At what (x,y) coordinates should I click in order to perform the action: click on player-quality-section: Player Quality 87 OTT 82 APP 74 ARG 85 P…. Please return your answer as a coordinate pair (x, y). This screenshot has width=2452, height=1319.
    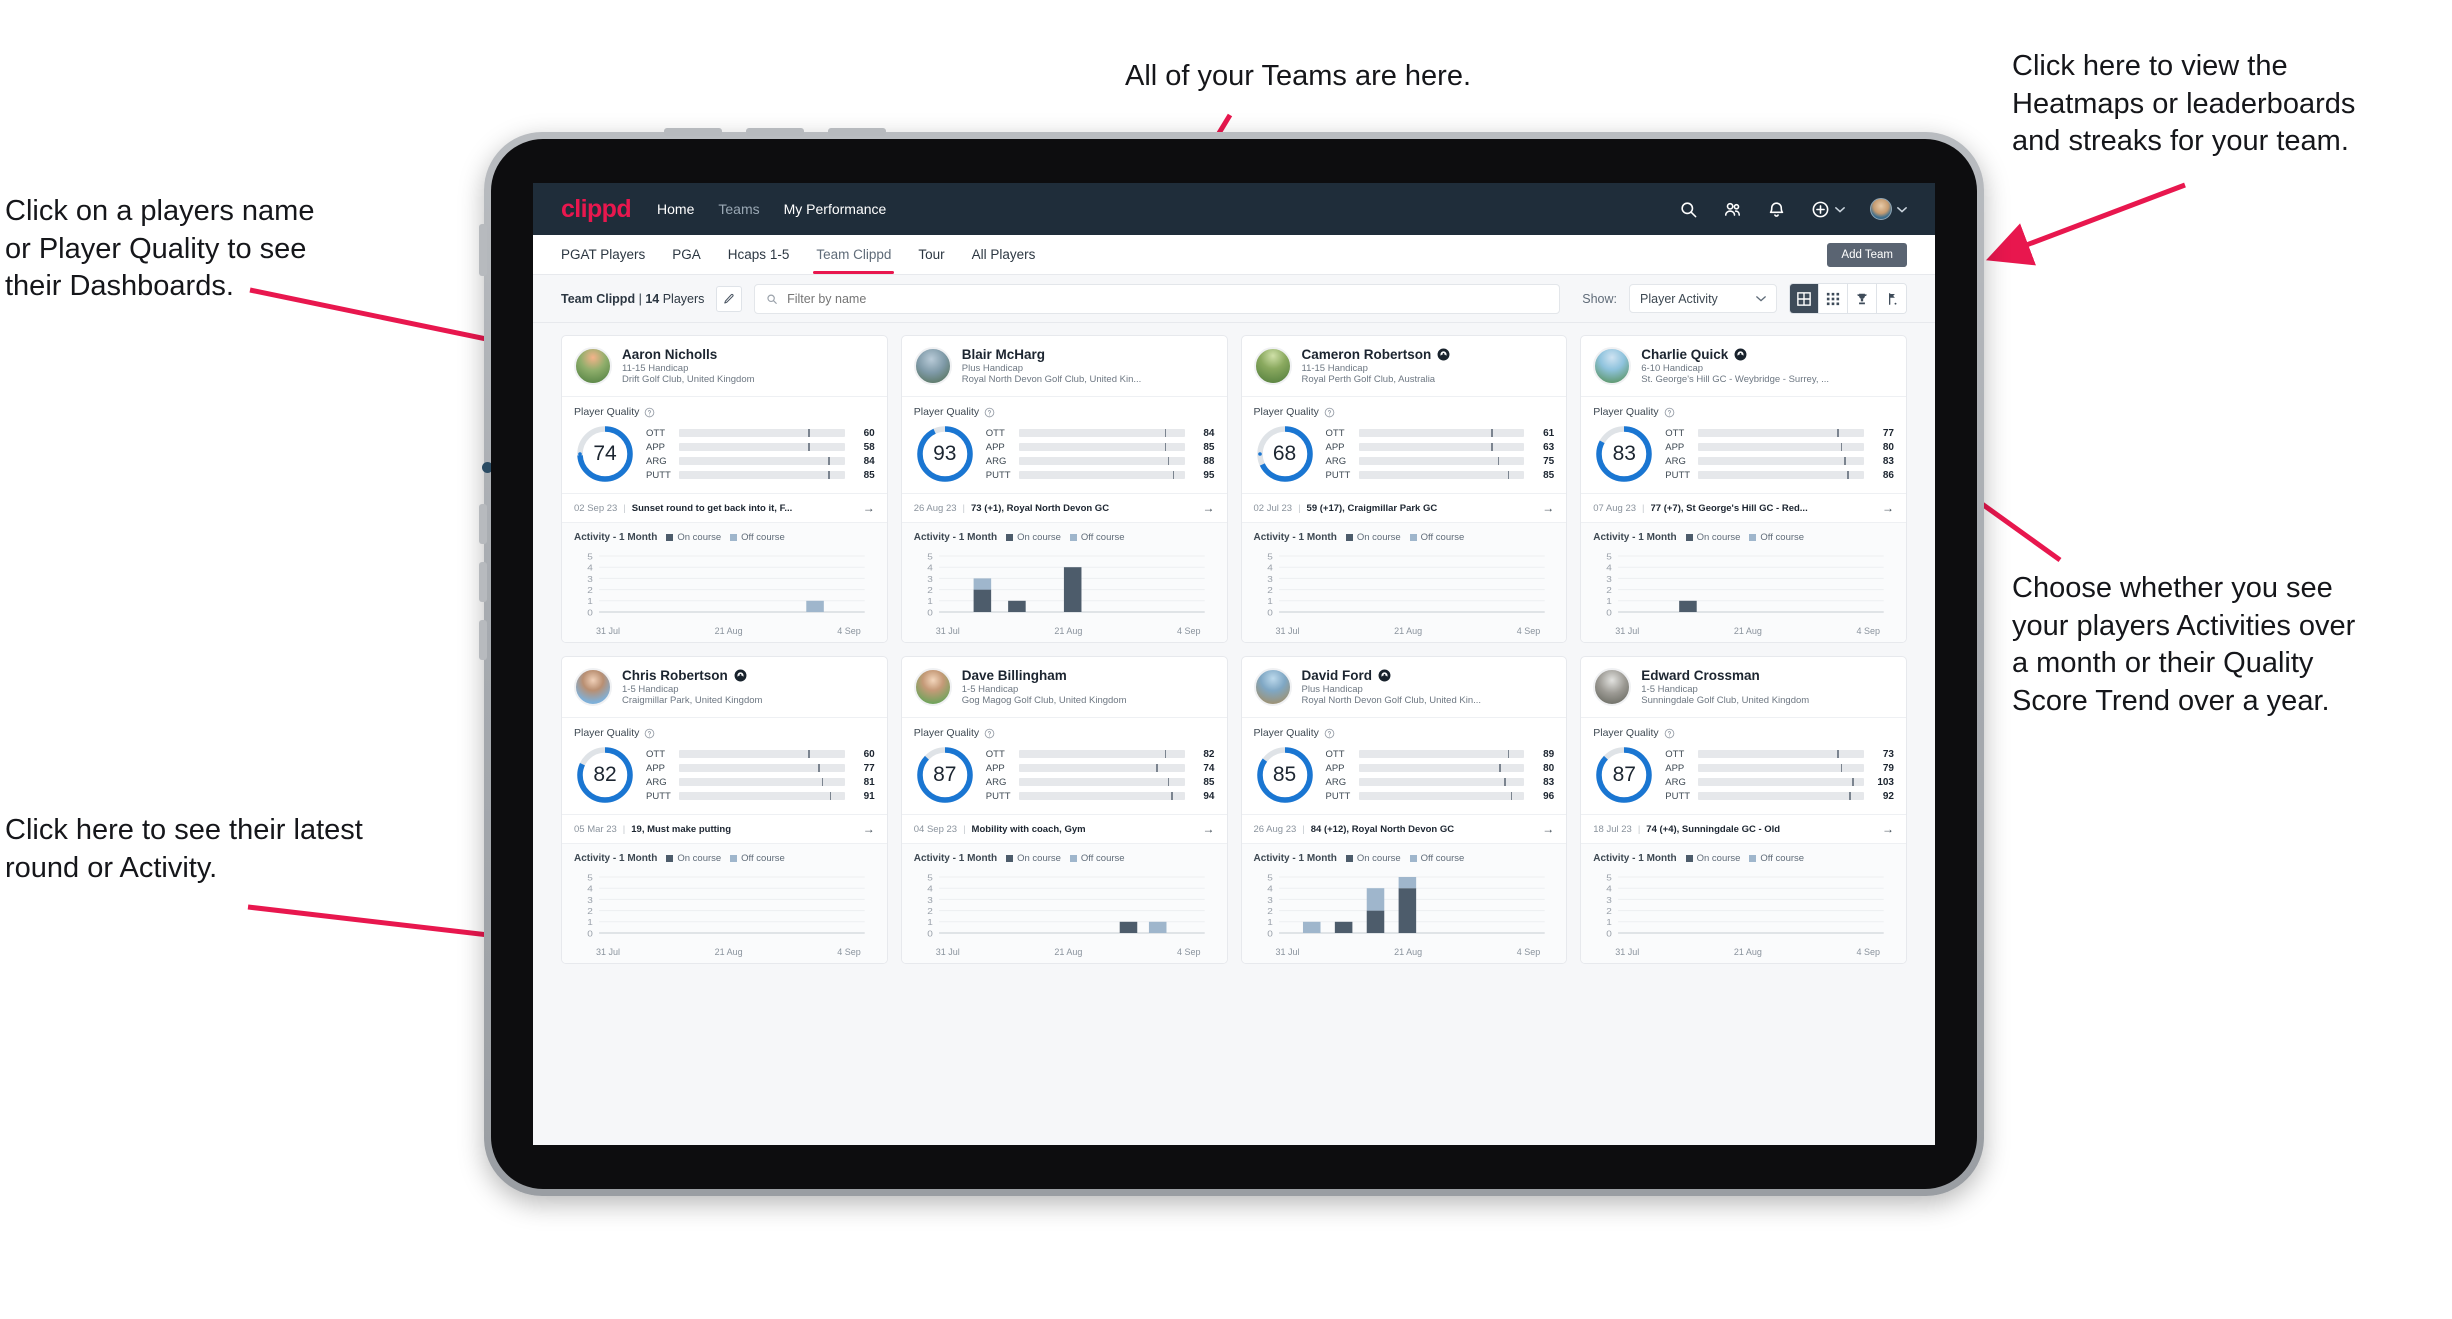
    Looking at the image, I should click on (1064, 766).